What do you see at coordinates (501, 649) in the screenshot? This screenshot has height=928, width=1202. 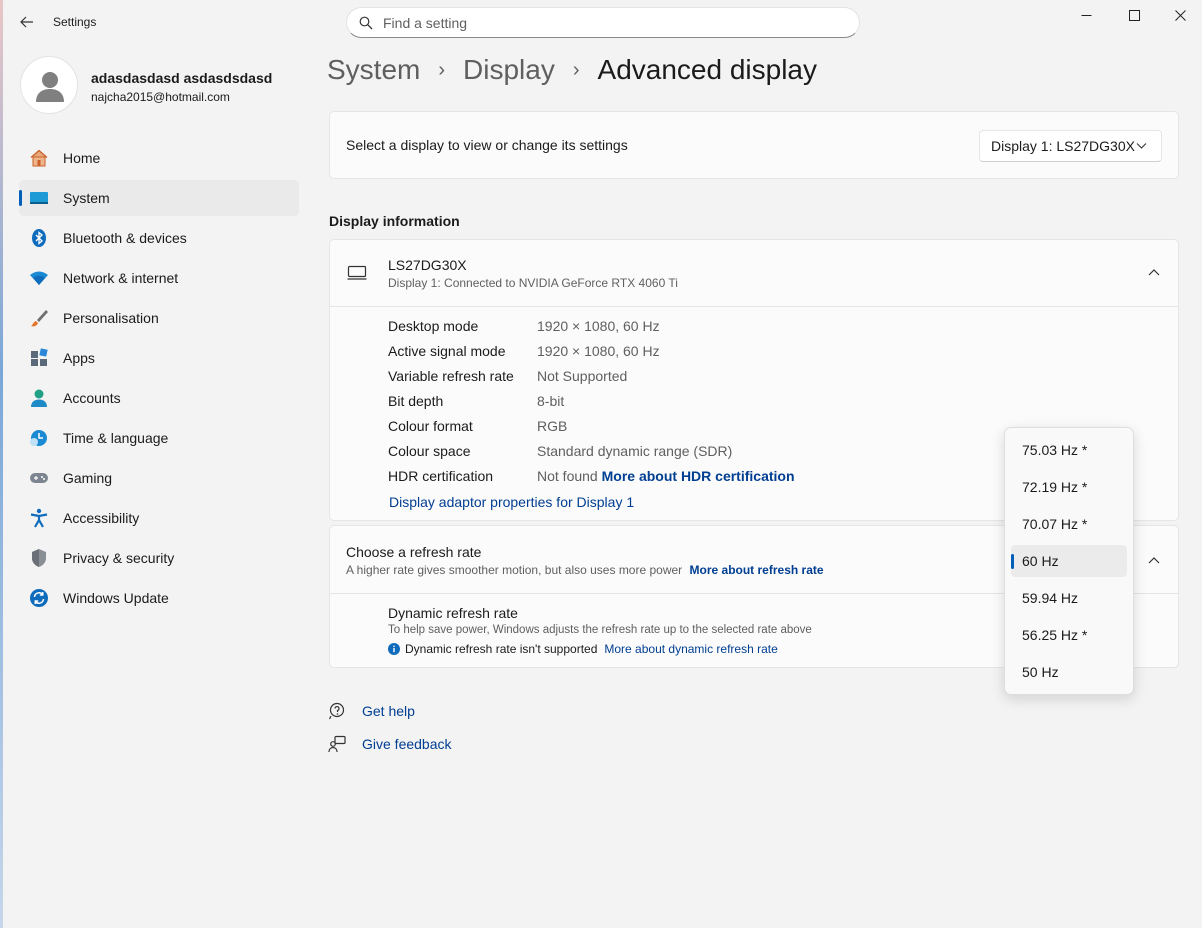 I see `dynamic-refresh-note-text: Dynamic refresh rate isn't supported` at bounding box center [501, 649].